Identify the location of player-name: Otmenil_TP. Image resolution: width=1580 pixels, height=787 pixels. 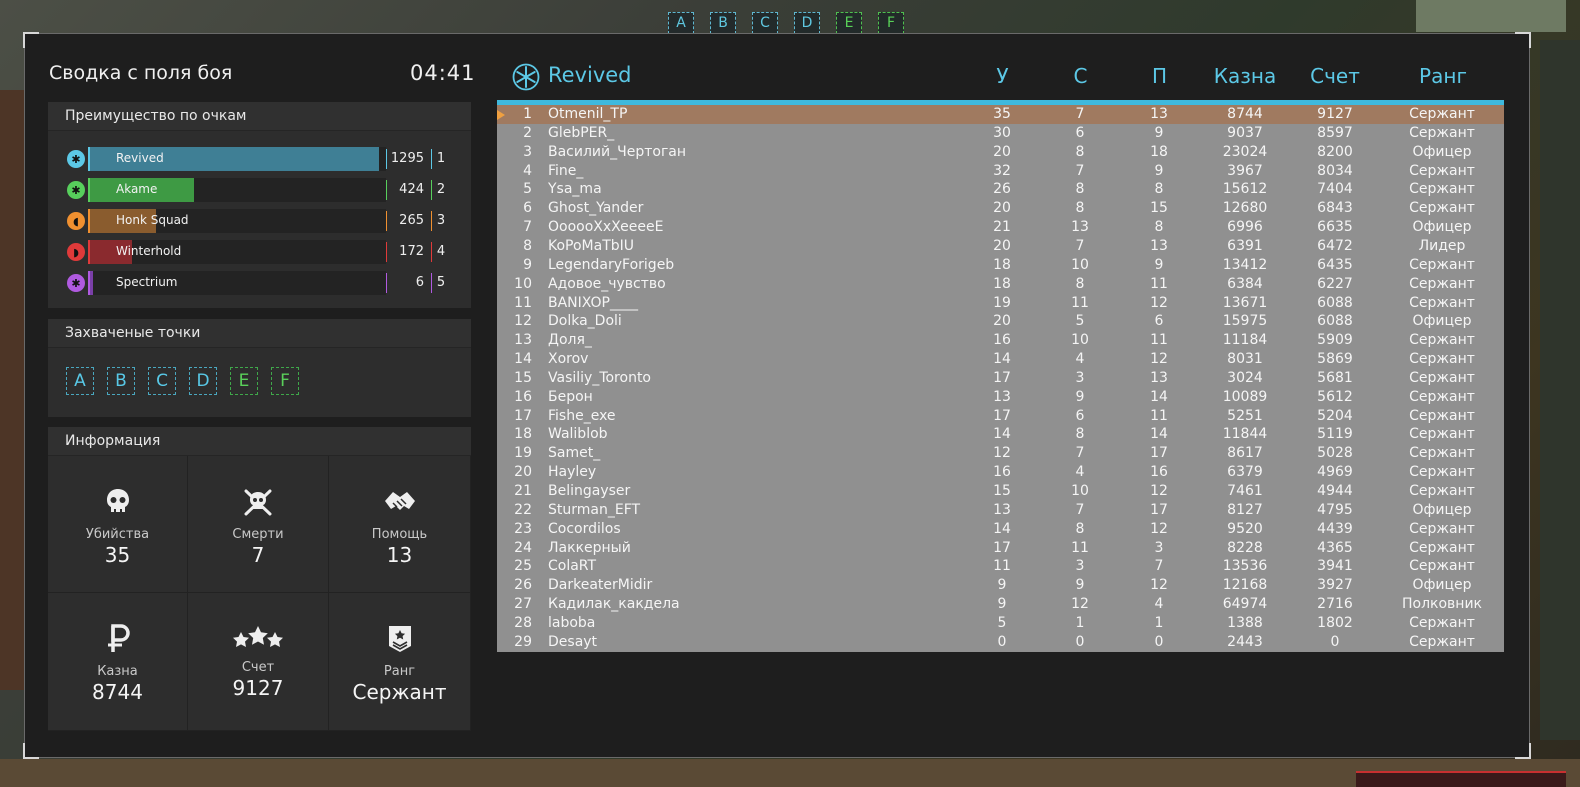
(588, 114).